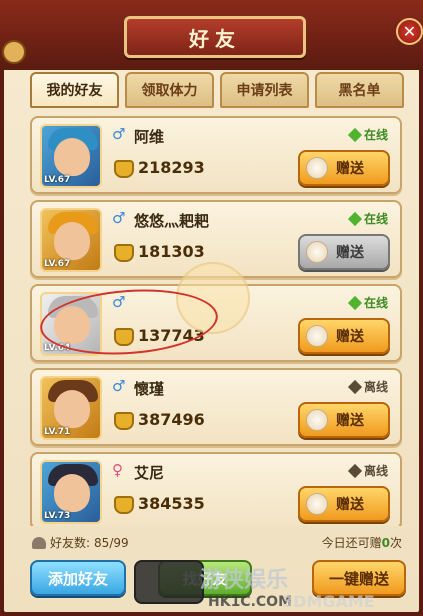 The image size is (423, 616). What do you see at coordinates (149, 137) in the screenshot?
I see `friend-name: 阿维` at bounding box center [149, 137].